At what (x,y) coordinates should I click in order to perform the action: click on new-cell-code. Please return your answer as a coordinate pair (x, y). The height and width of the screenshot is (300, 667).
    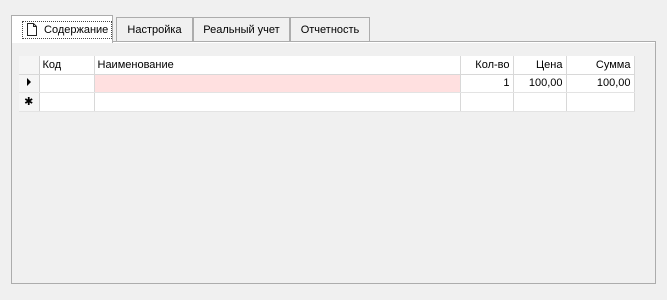
    Looking at the image, I should click on (67, 102).